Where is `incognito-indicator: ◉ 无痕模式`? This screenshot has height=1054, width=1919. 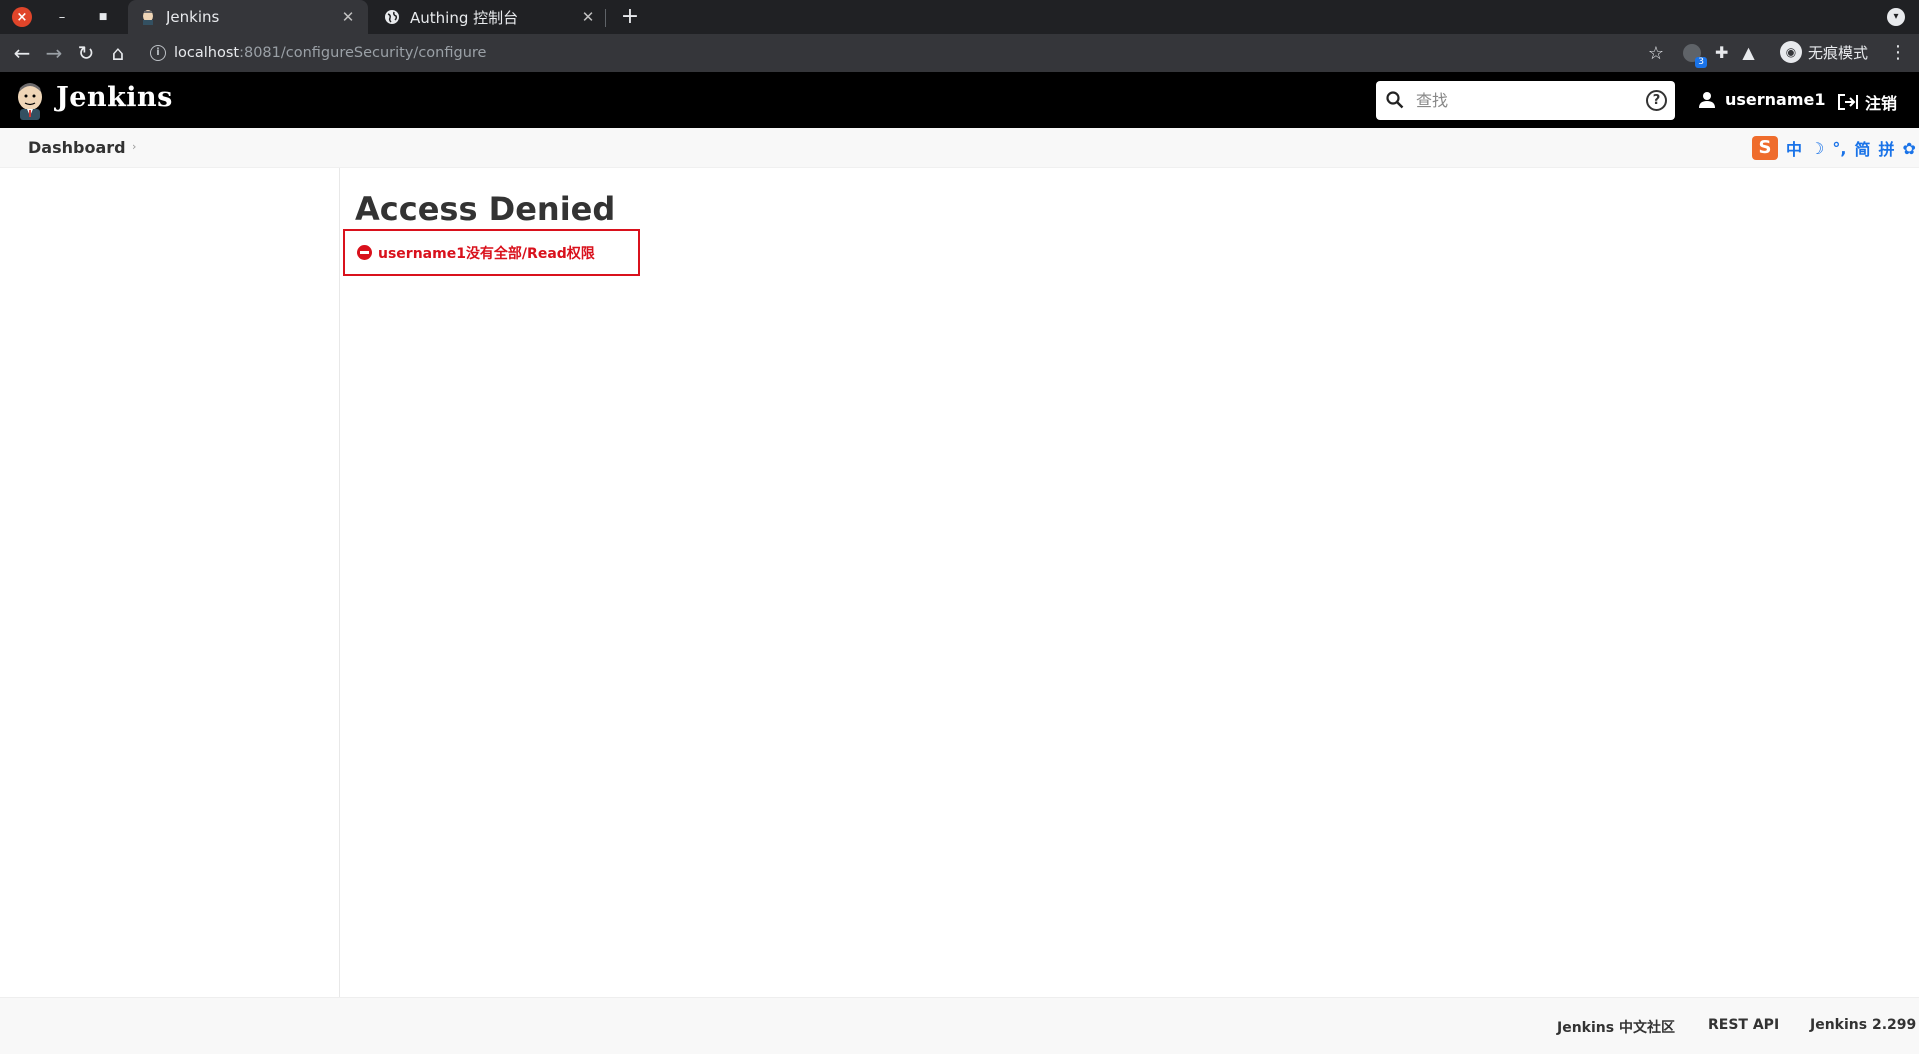 incognito-indicator: ◉ 无痕模式 is located at coordinates (1824, 52).